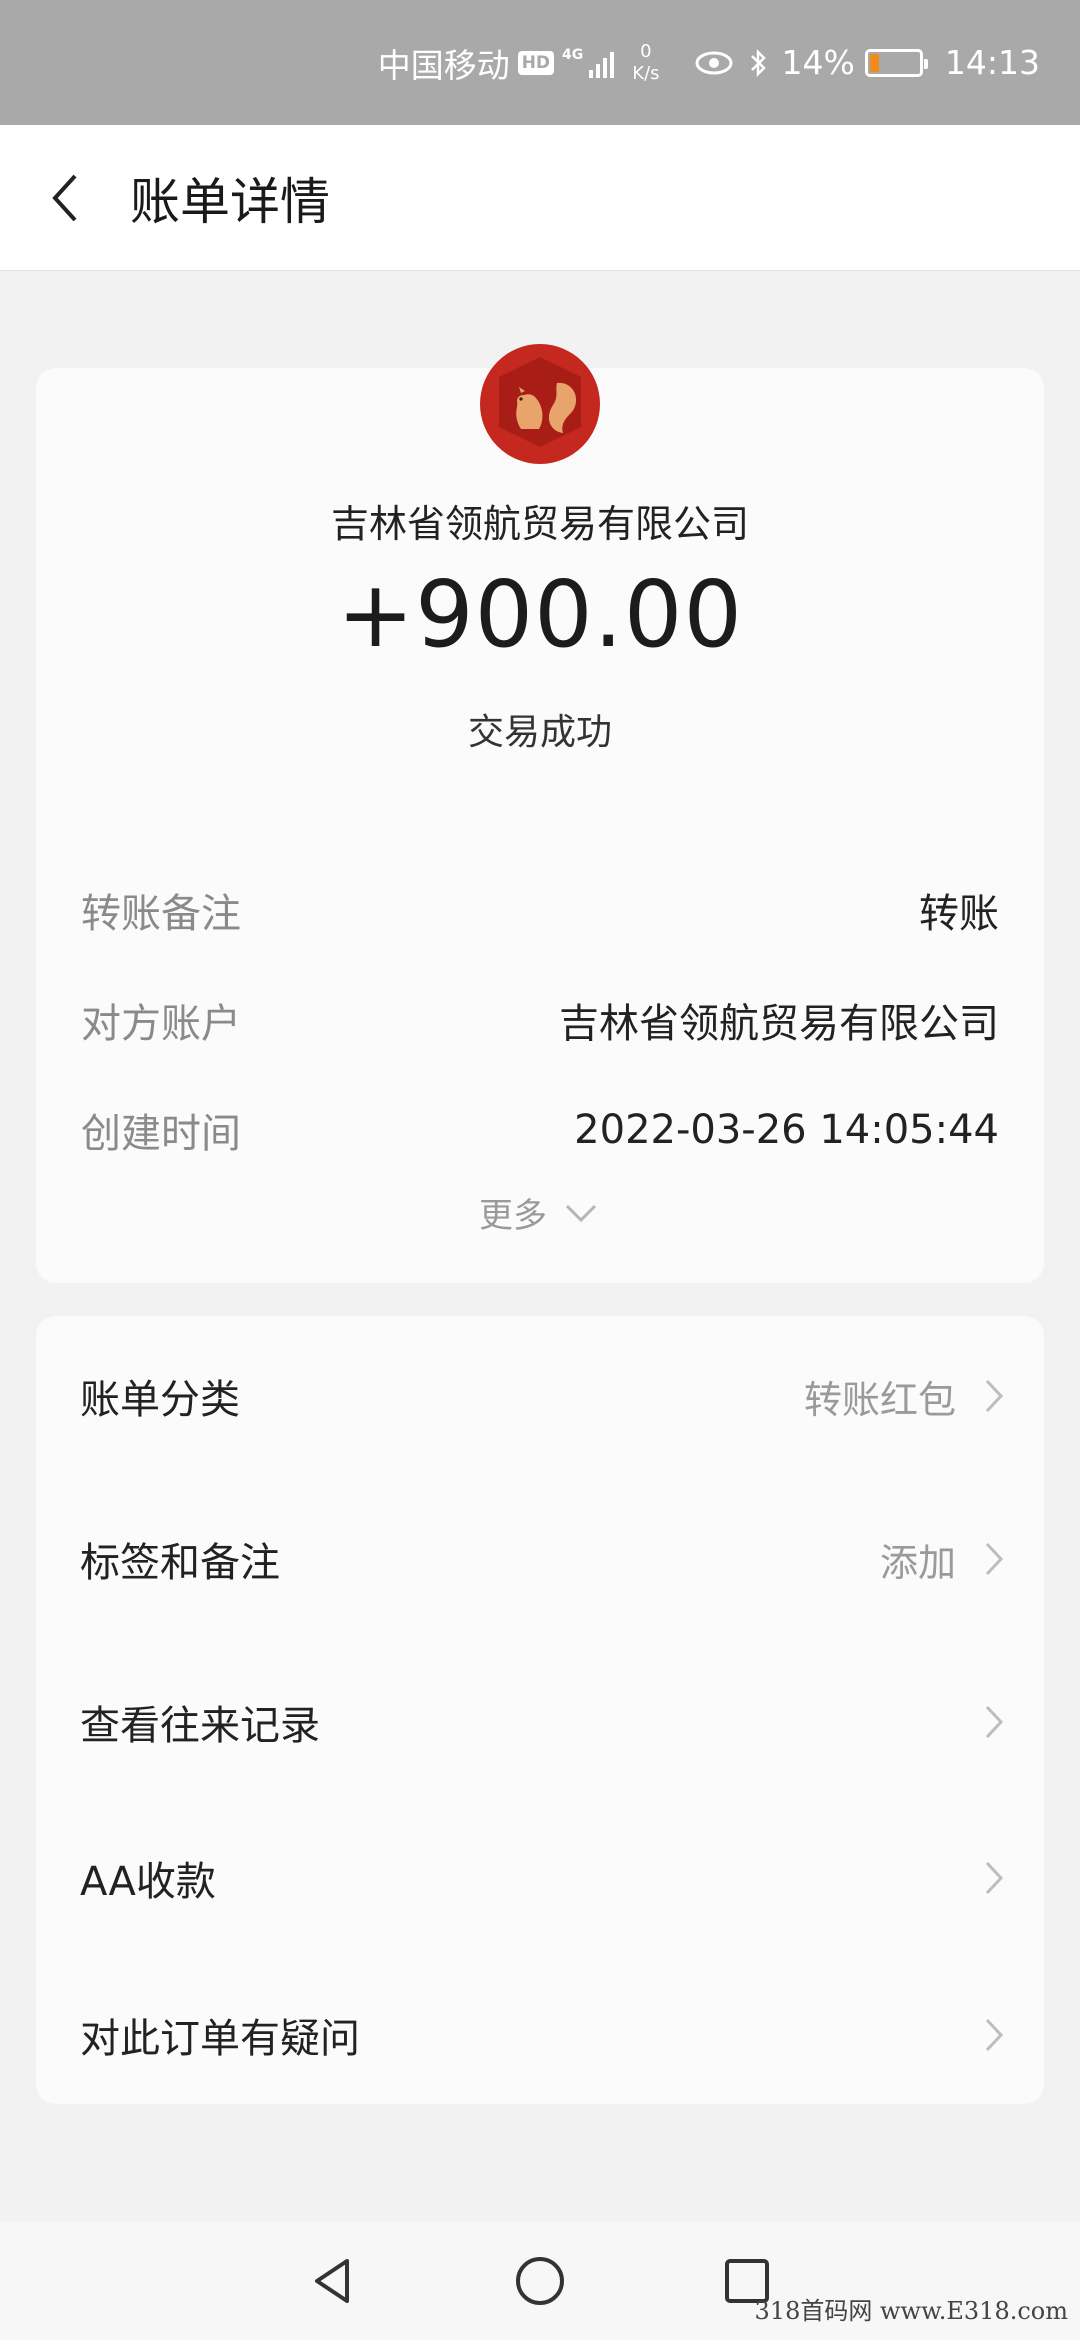 Image resolution: width=1080 pixels, height=2340 pixels. What do you see at coordinates (540, 910) in the screenshot?
I see `detail-row-remark: 转账备注 转账` at bounding box center [540, 910].